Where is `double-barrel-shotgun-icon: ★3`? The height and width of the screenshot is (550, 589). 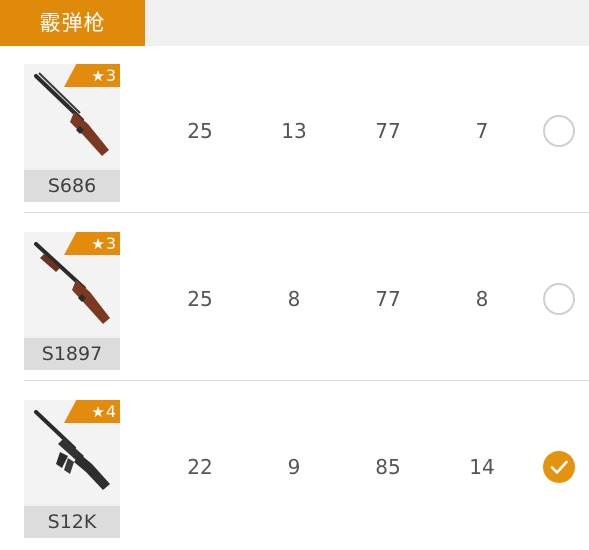 double-barrel-shotgun-icon: ★3 is located at coordinates (72, 116).